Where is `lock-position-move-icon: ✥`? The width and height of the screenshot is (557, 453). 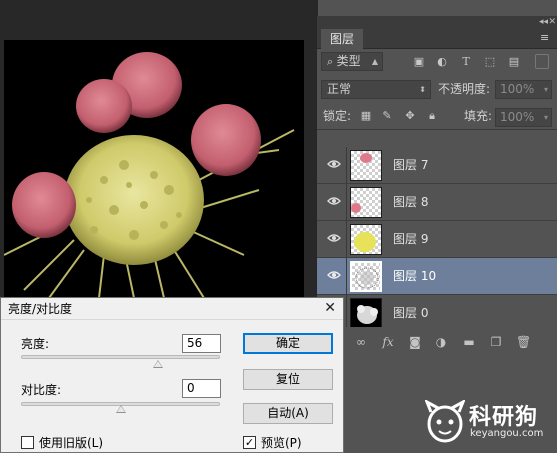 lock-position-move-icon: ✥ is located at coordinates (410, 116).